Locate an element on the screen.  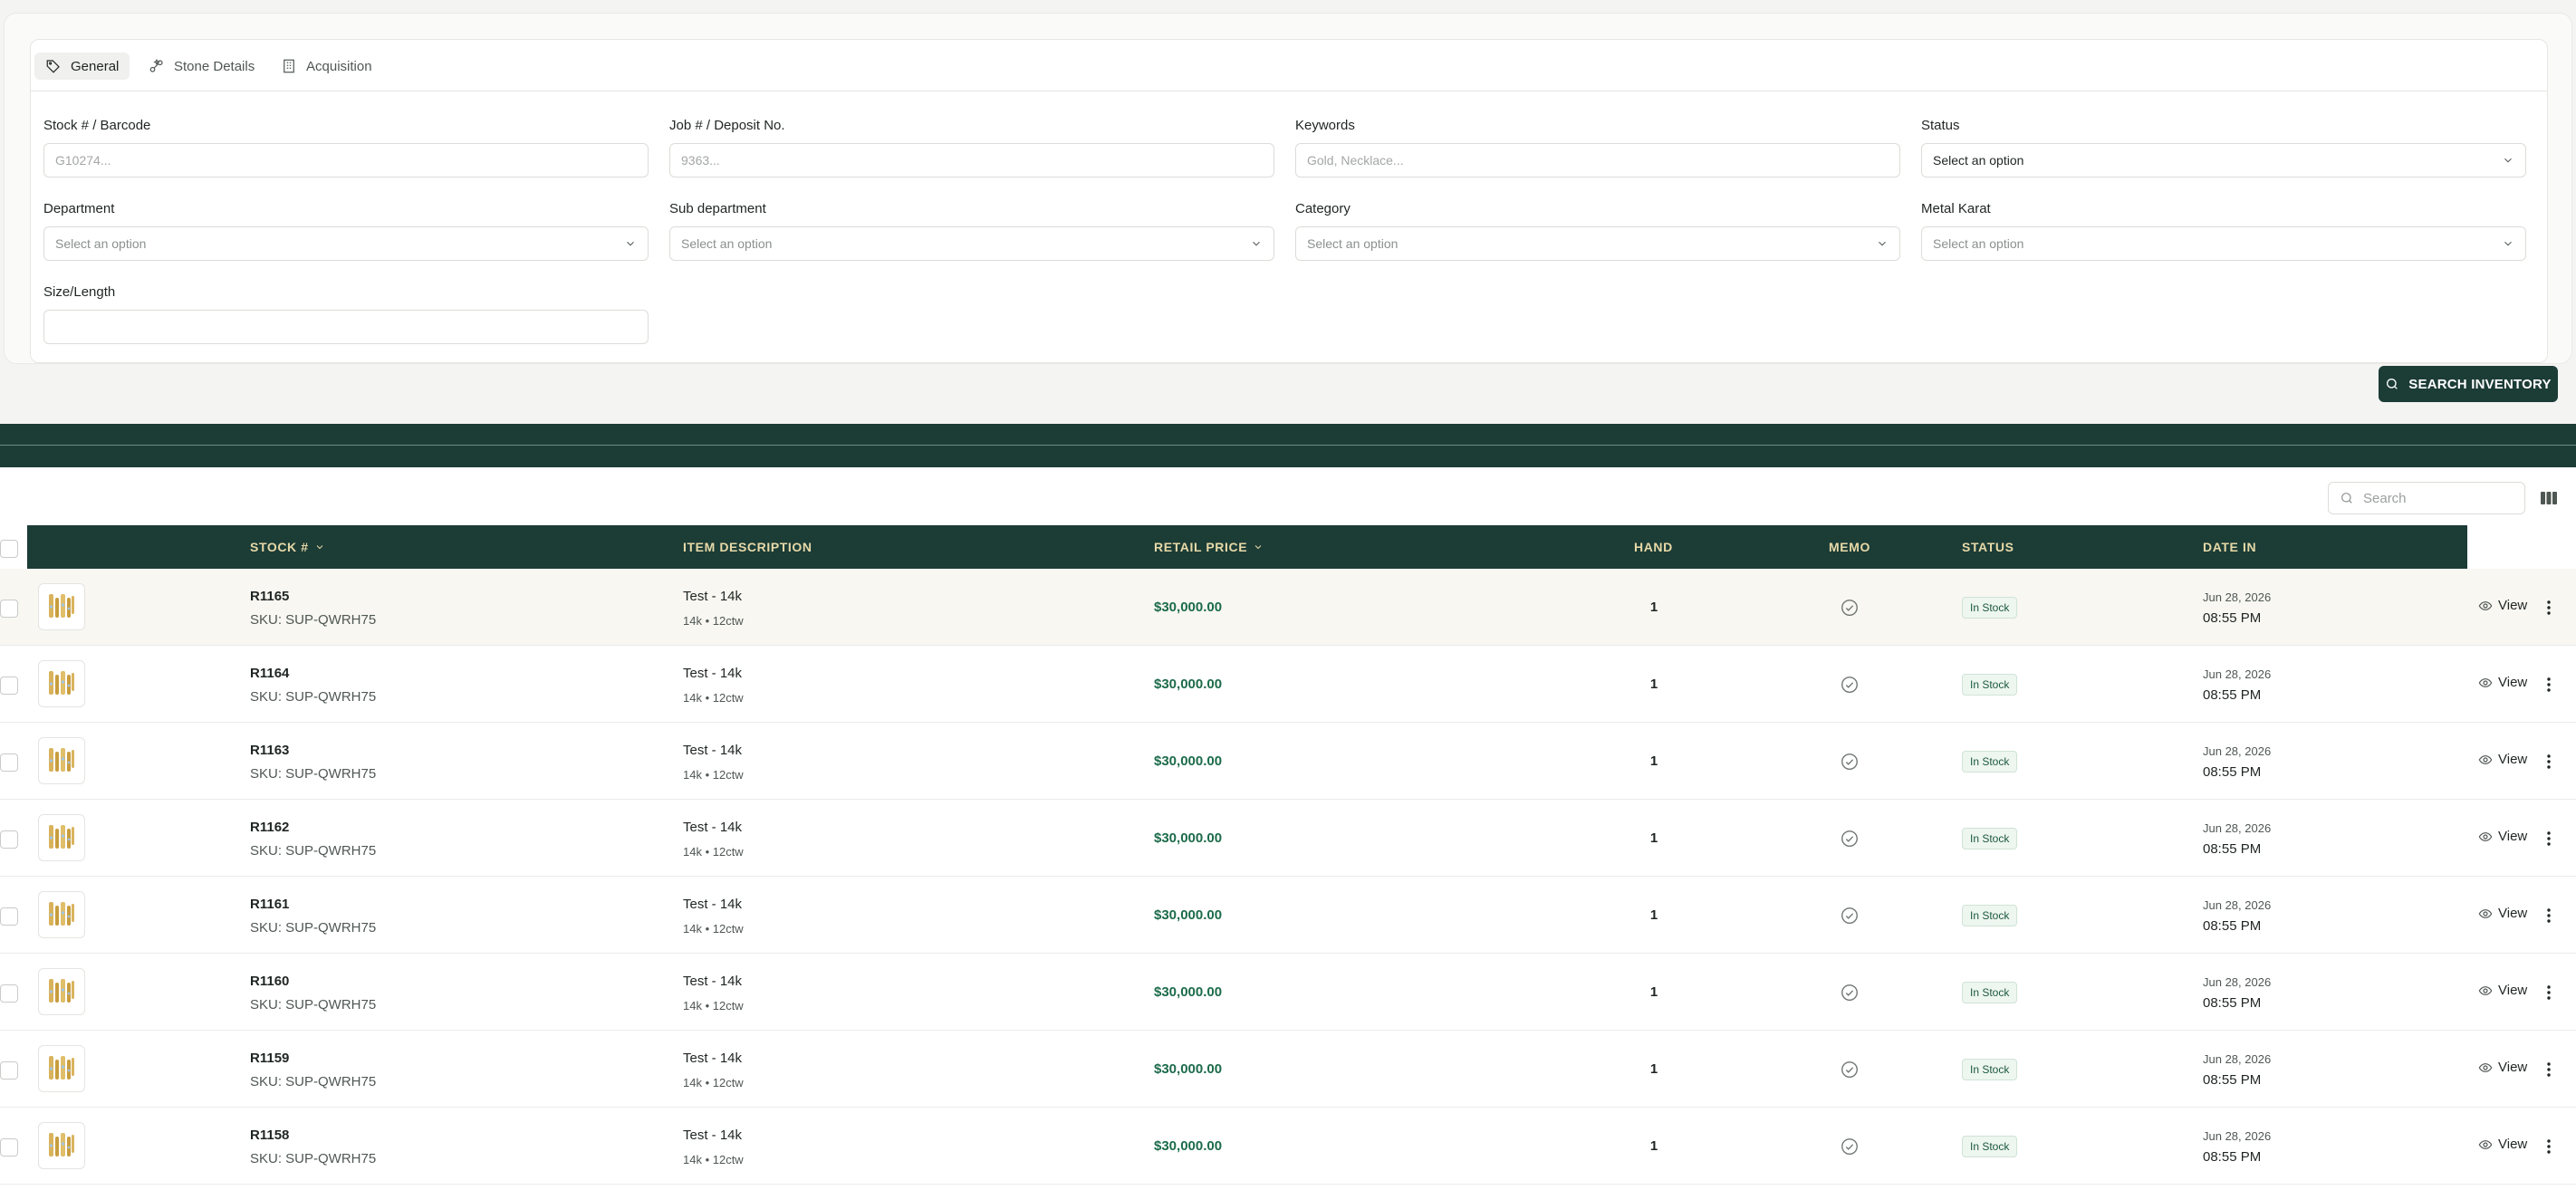
keywords-field is located at coordinates (1597, 161).